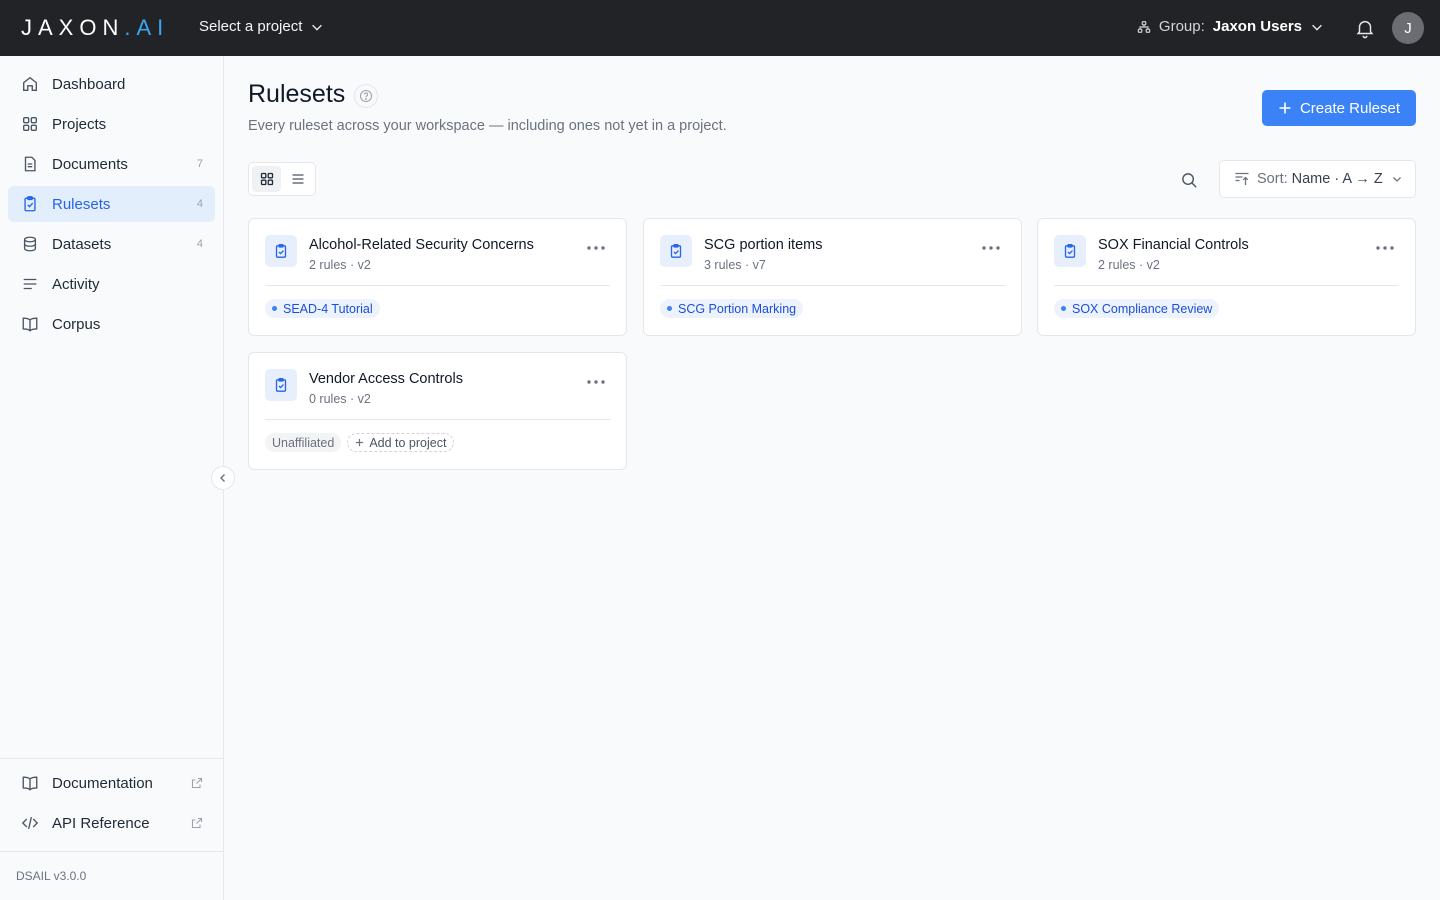  I want to click on sort-ascending-icon, so click(1242, 178).